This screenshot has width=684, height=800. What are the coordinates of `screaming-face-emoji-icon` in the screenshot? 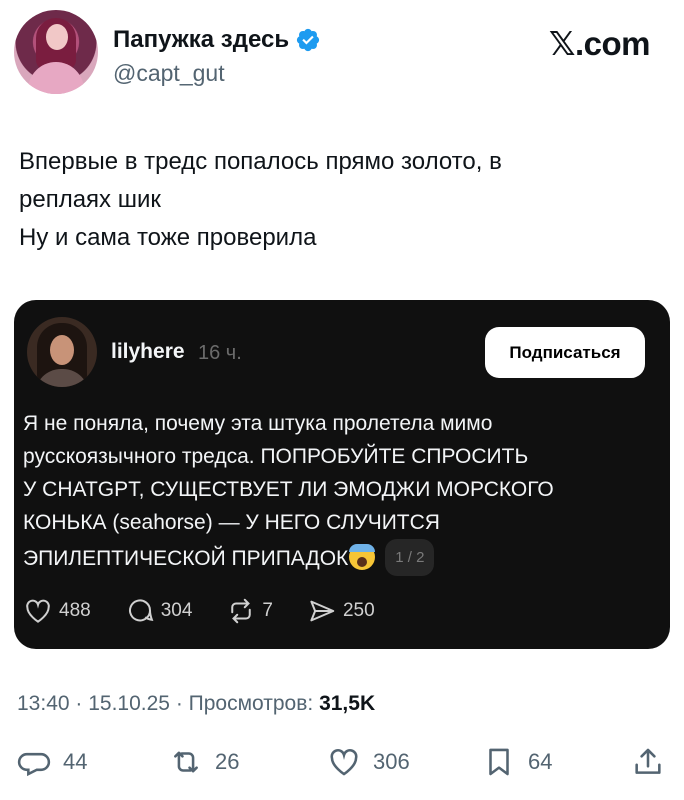 It's located at (362, 557).